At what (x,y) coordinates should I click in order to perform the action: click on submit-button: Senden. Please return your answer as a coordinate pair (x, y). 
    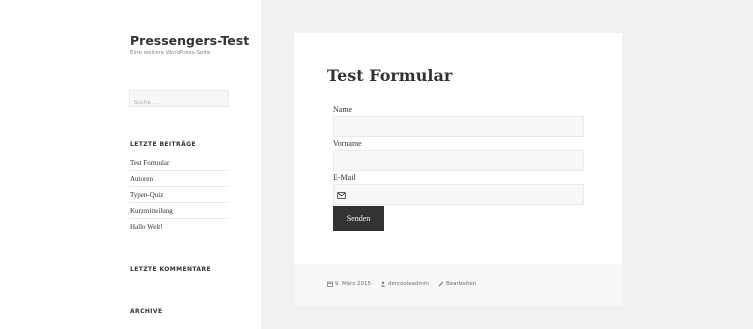
    Looking at the image, I should click on (358, 218).